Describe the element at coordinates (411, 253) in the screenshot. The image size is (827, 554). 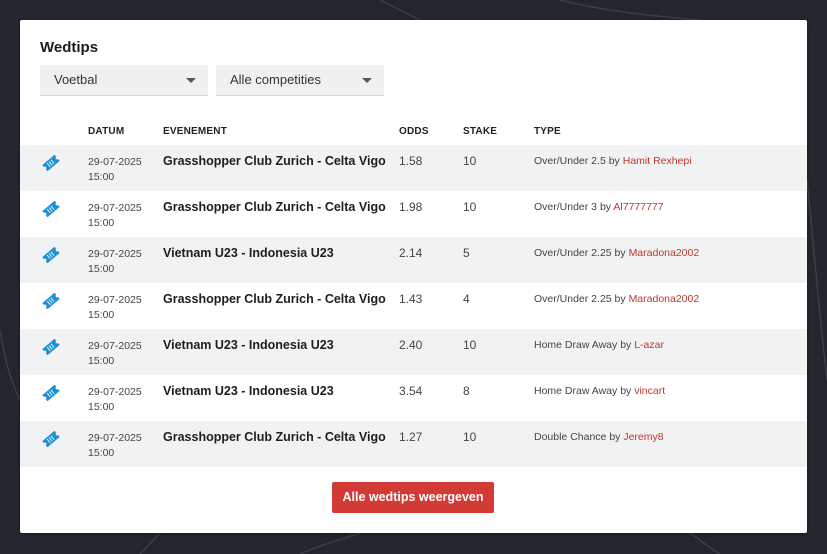
I see `tip-odds: 2.14` at that location.